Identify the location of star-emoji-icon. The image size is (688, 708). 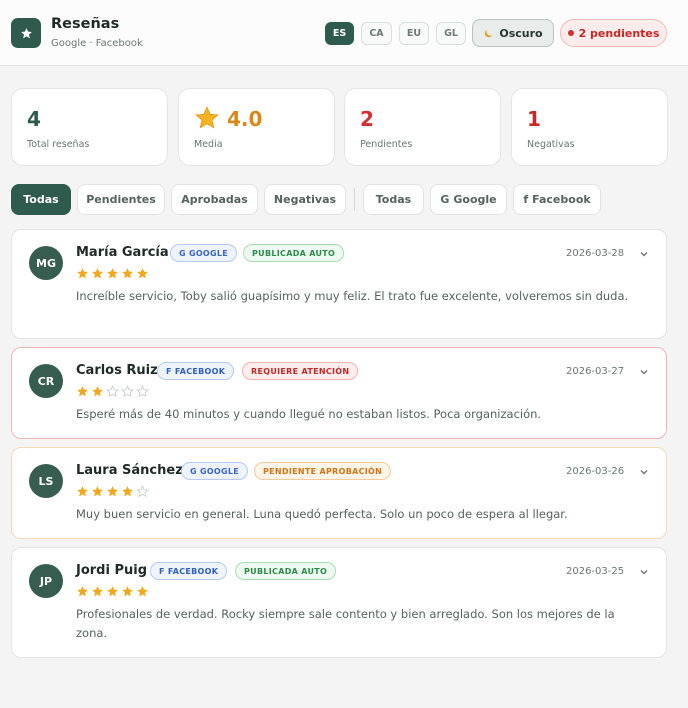
(207, 117).